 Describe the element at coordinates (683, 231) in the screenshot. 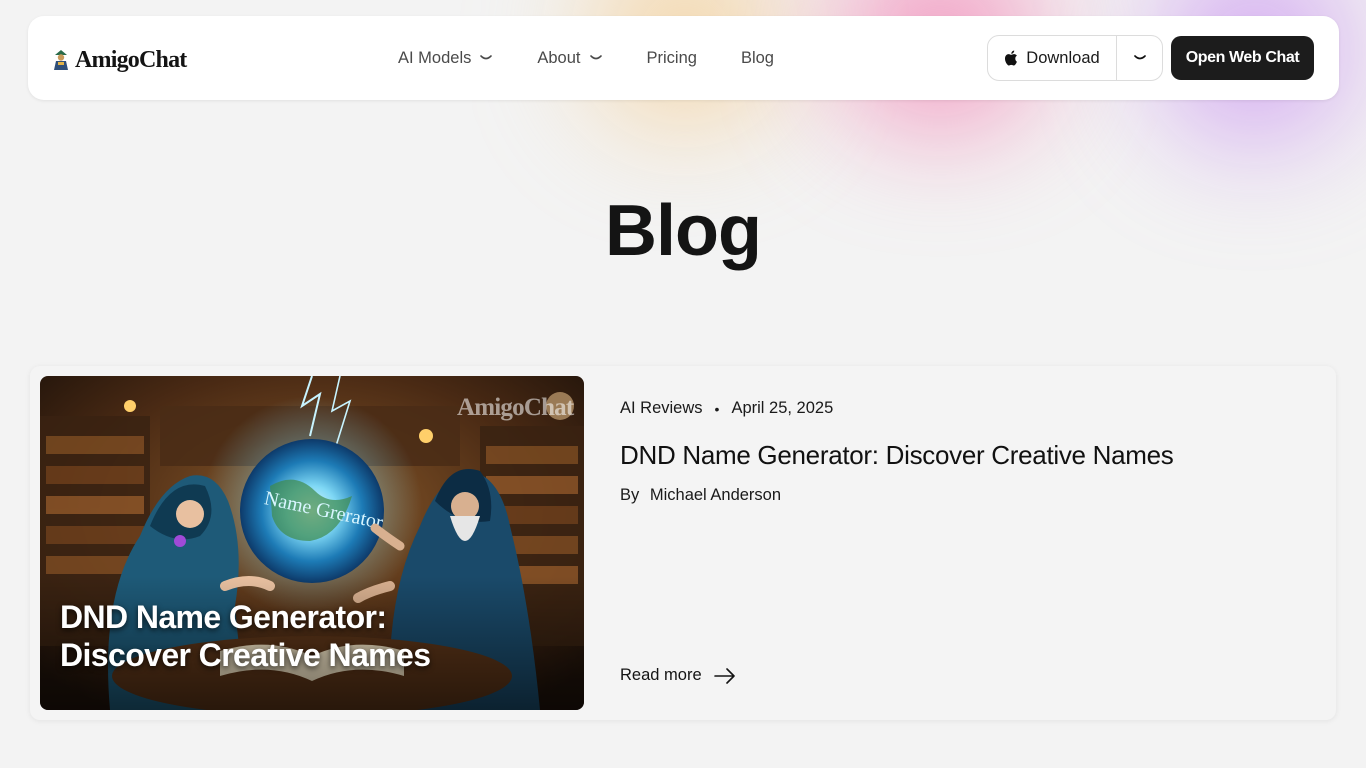

I see `page-title: Blog` at that location.